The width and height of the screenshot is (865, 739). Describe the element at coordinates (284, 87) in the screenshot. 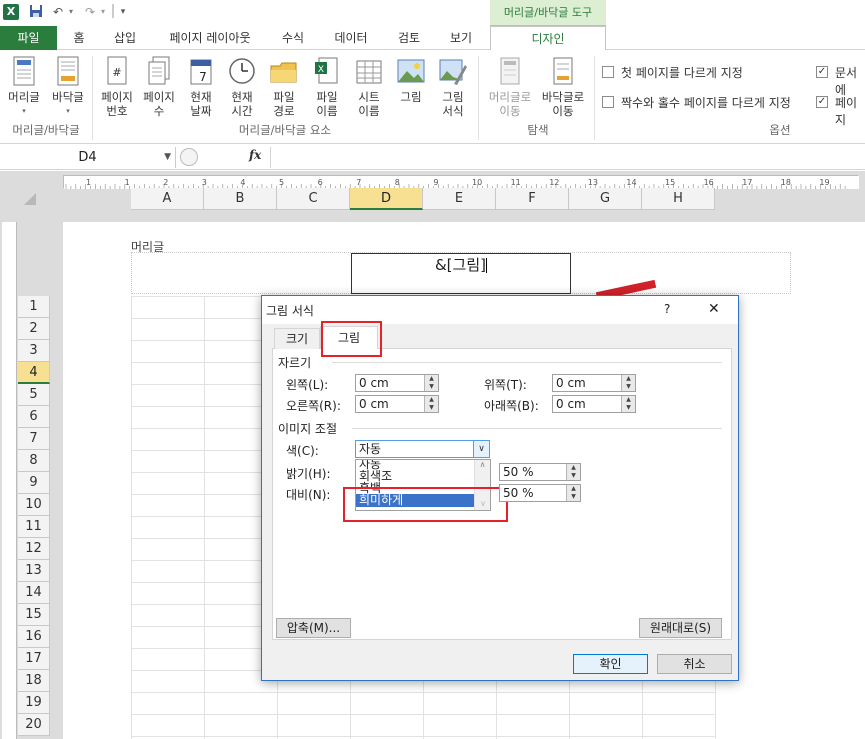

I see `file-path-button: 파일 경로` at that location.